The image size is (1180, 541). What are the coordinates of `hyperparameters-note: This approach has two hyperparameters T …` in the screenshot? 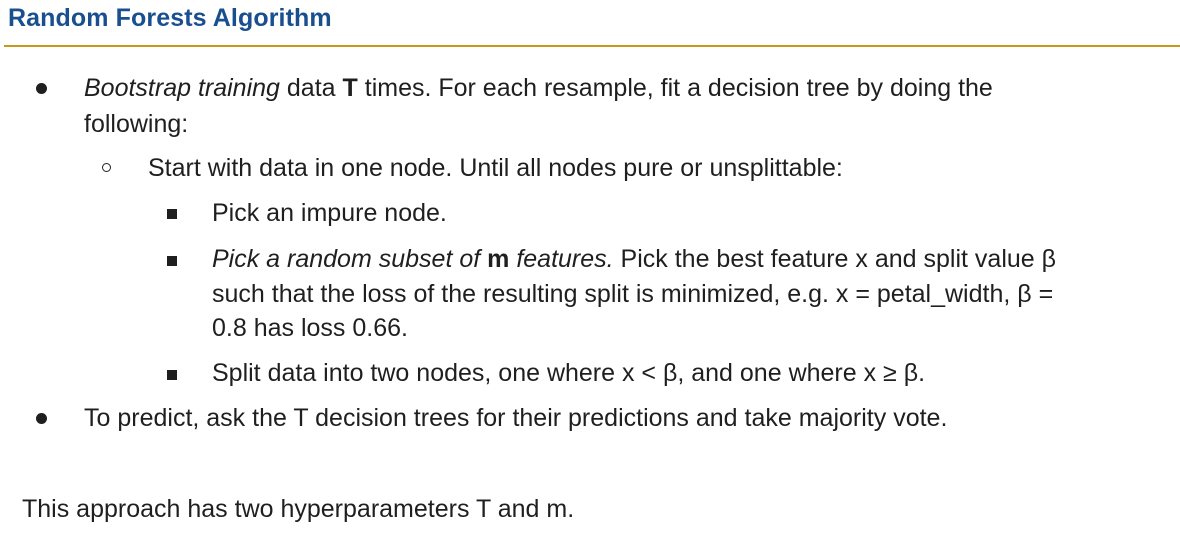 It's located at (298, 509).